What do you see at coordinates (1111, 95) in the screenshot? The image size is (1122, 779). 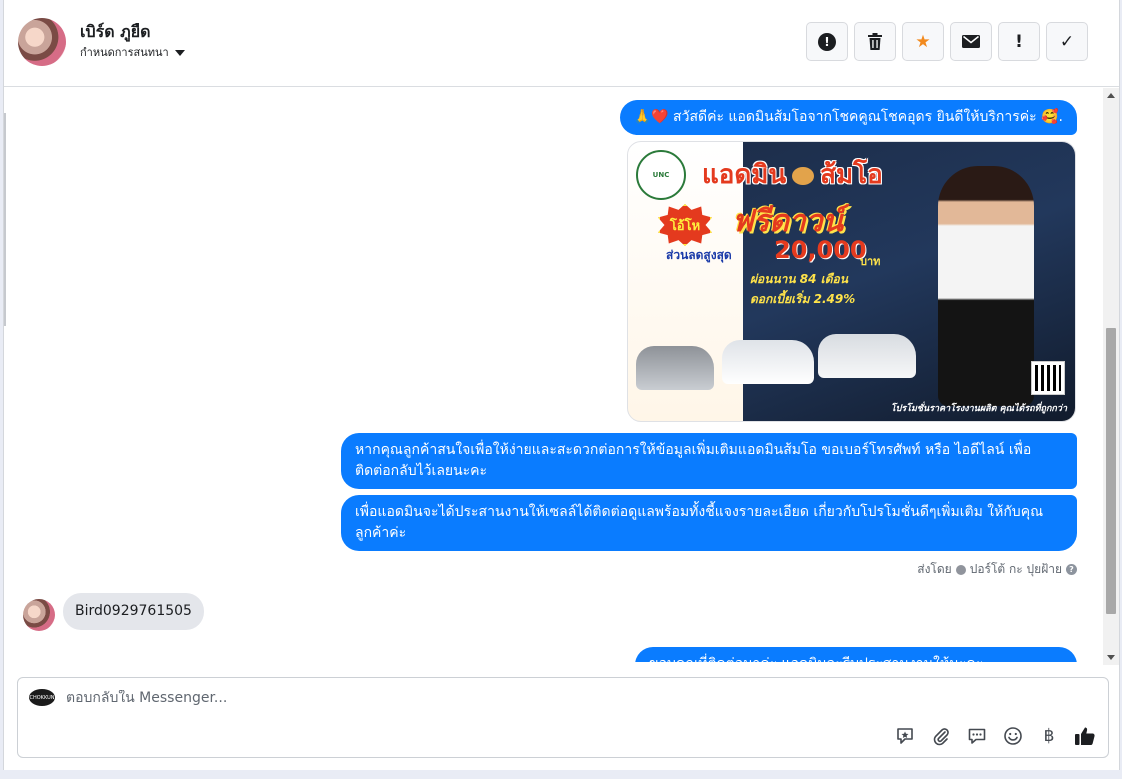 I see `scroll-up-arrow-icon` at bounding box center [1111, 95].